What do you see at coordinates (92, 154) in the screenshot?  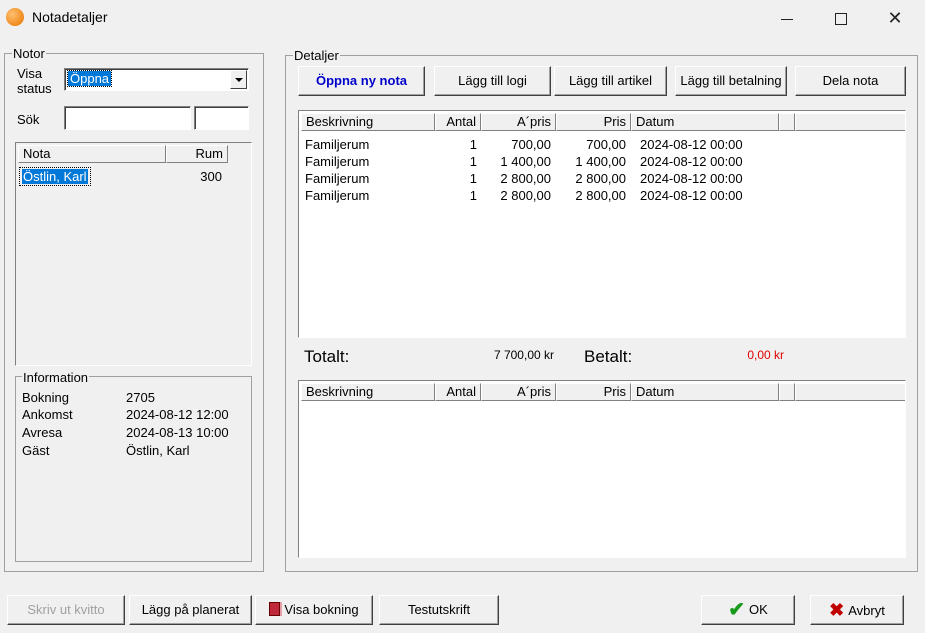 I see `nota-column-header: Nota` at bounding box center [92, 154].